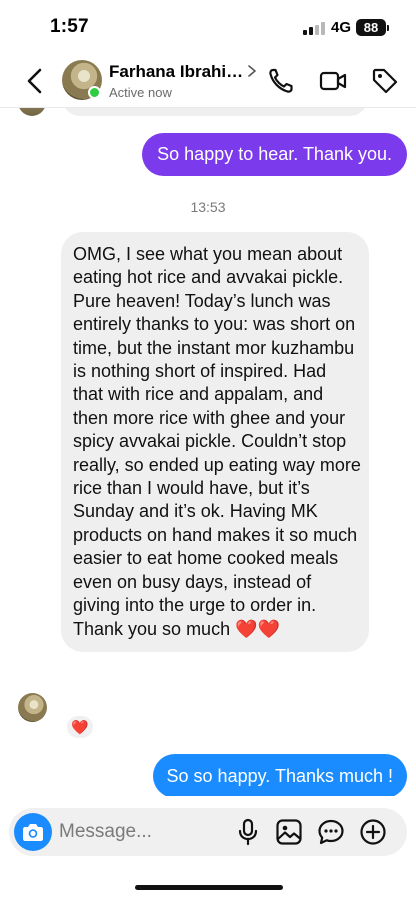 This screenshot has width=416, height=900. I want to click on outgoing-message: So so happy. Thanks much !, so click(279, 775).